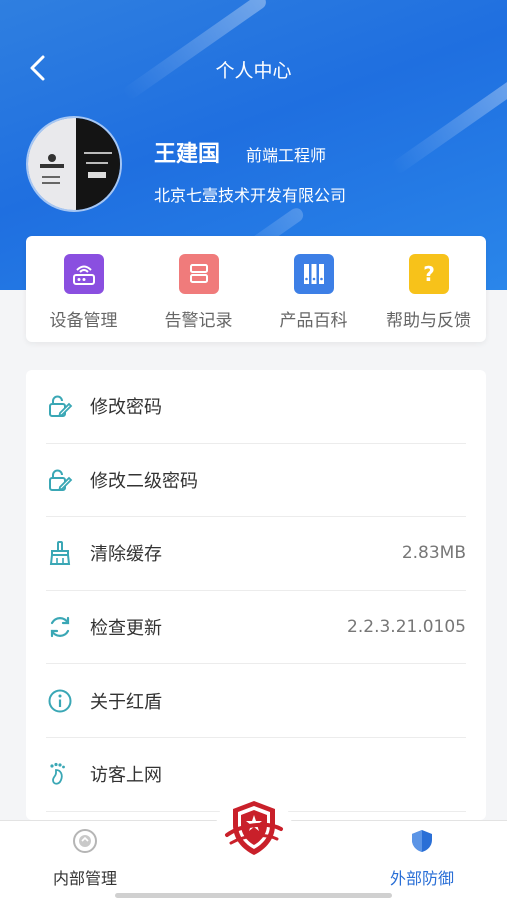 This screenshot has height=900, width=507. Describe the element at coordinates (433, 553) in the screenshot. I see `cache-size-value: 2.83MB` at that location.